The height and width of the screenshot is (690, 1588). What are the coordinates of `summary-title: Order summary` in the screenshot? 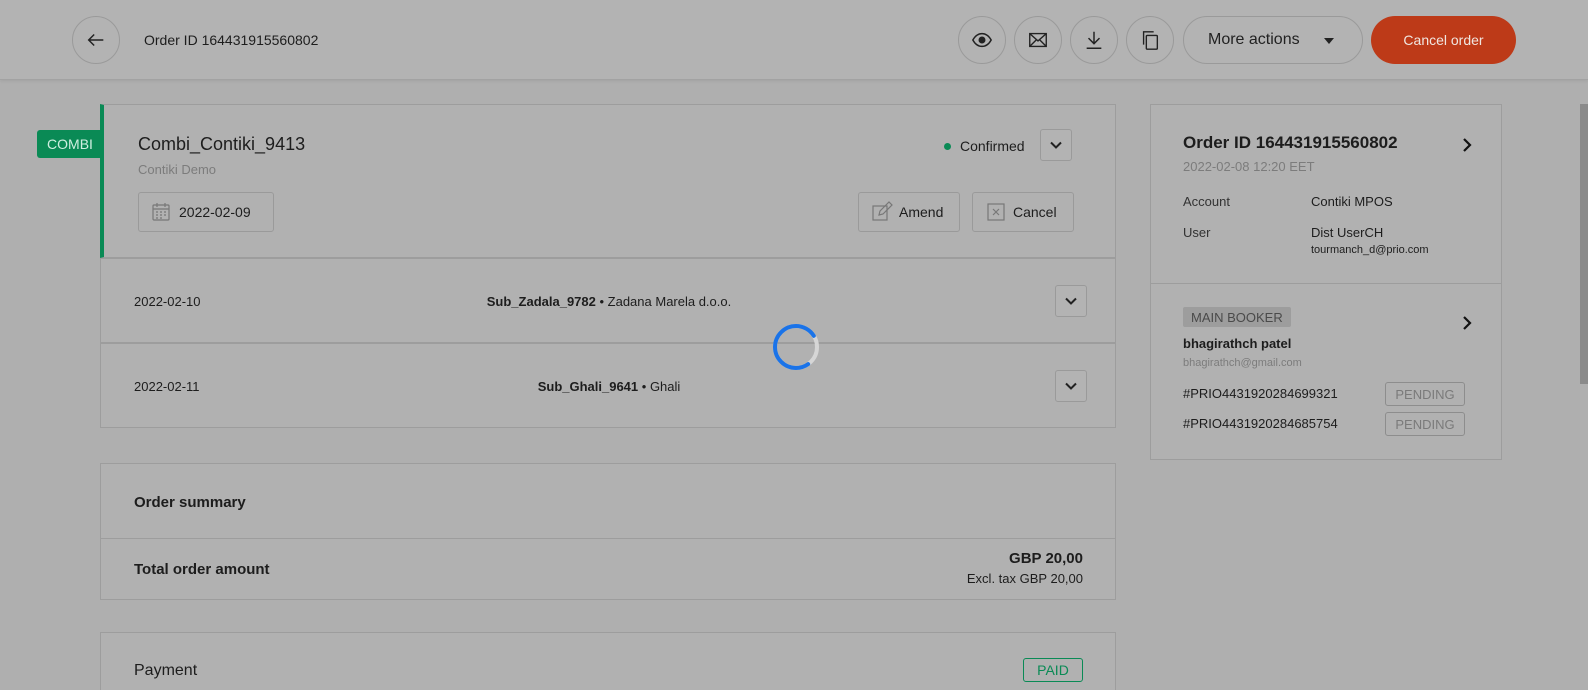 It's located at (190, 502).